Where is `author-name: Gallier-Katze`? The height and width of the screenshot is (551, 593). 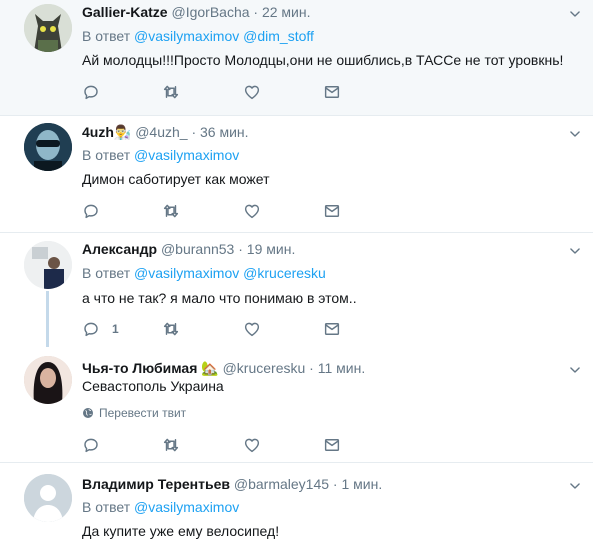
author-name: Gallier-Katze is located at coordinates (125, 12).